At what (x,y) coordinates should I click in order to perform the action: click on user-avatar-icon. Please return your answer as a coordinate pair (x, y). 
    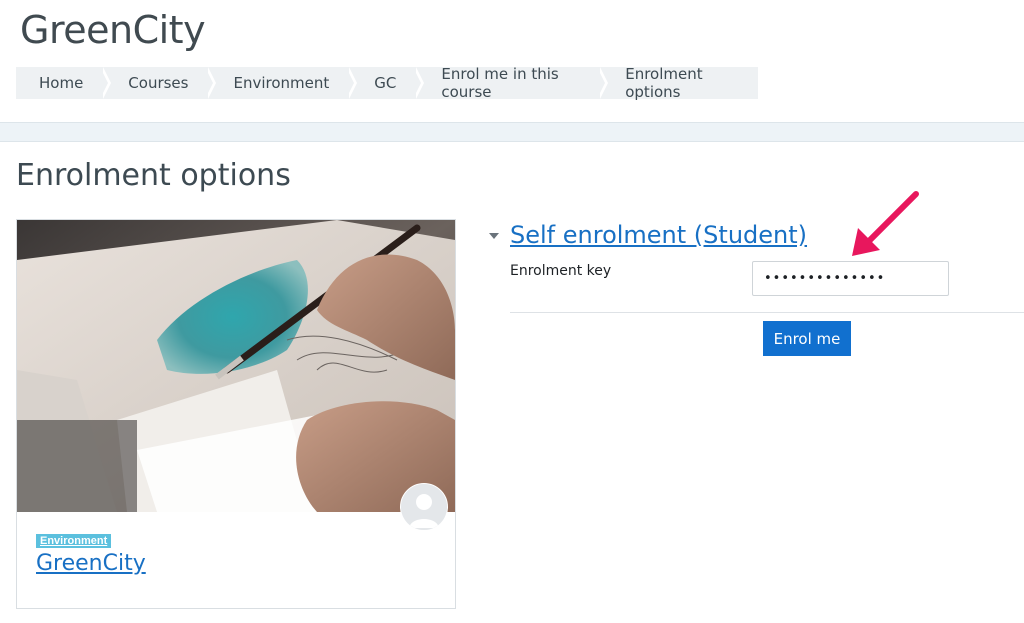
    Looking at the image, I should click on (424, 507).